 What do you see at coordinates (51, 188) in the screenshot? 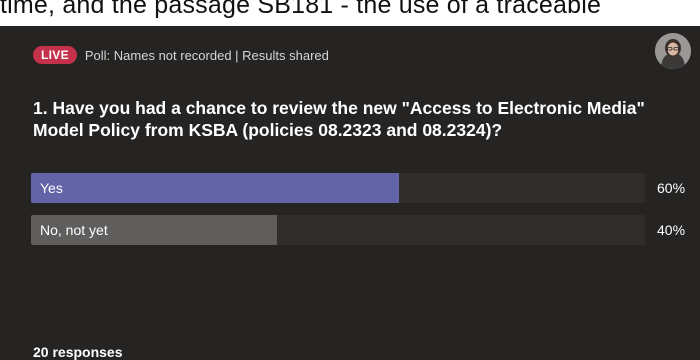
I see `option-label: Yes` at bounding box center [51, 188].